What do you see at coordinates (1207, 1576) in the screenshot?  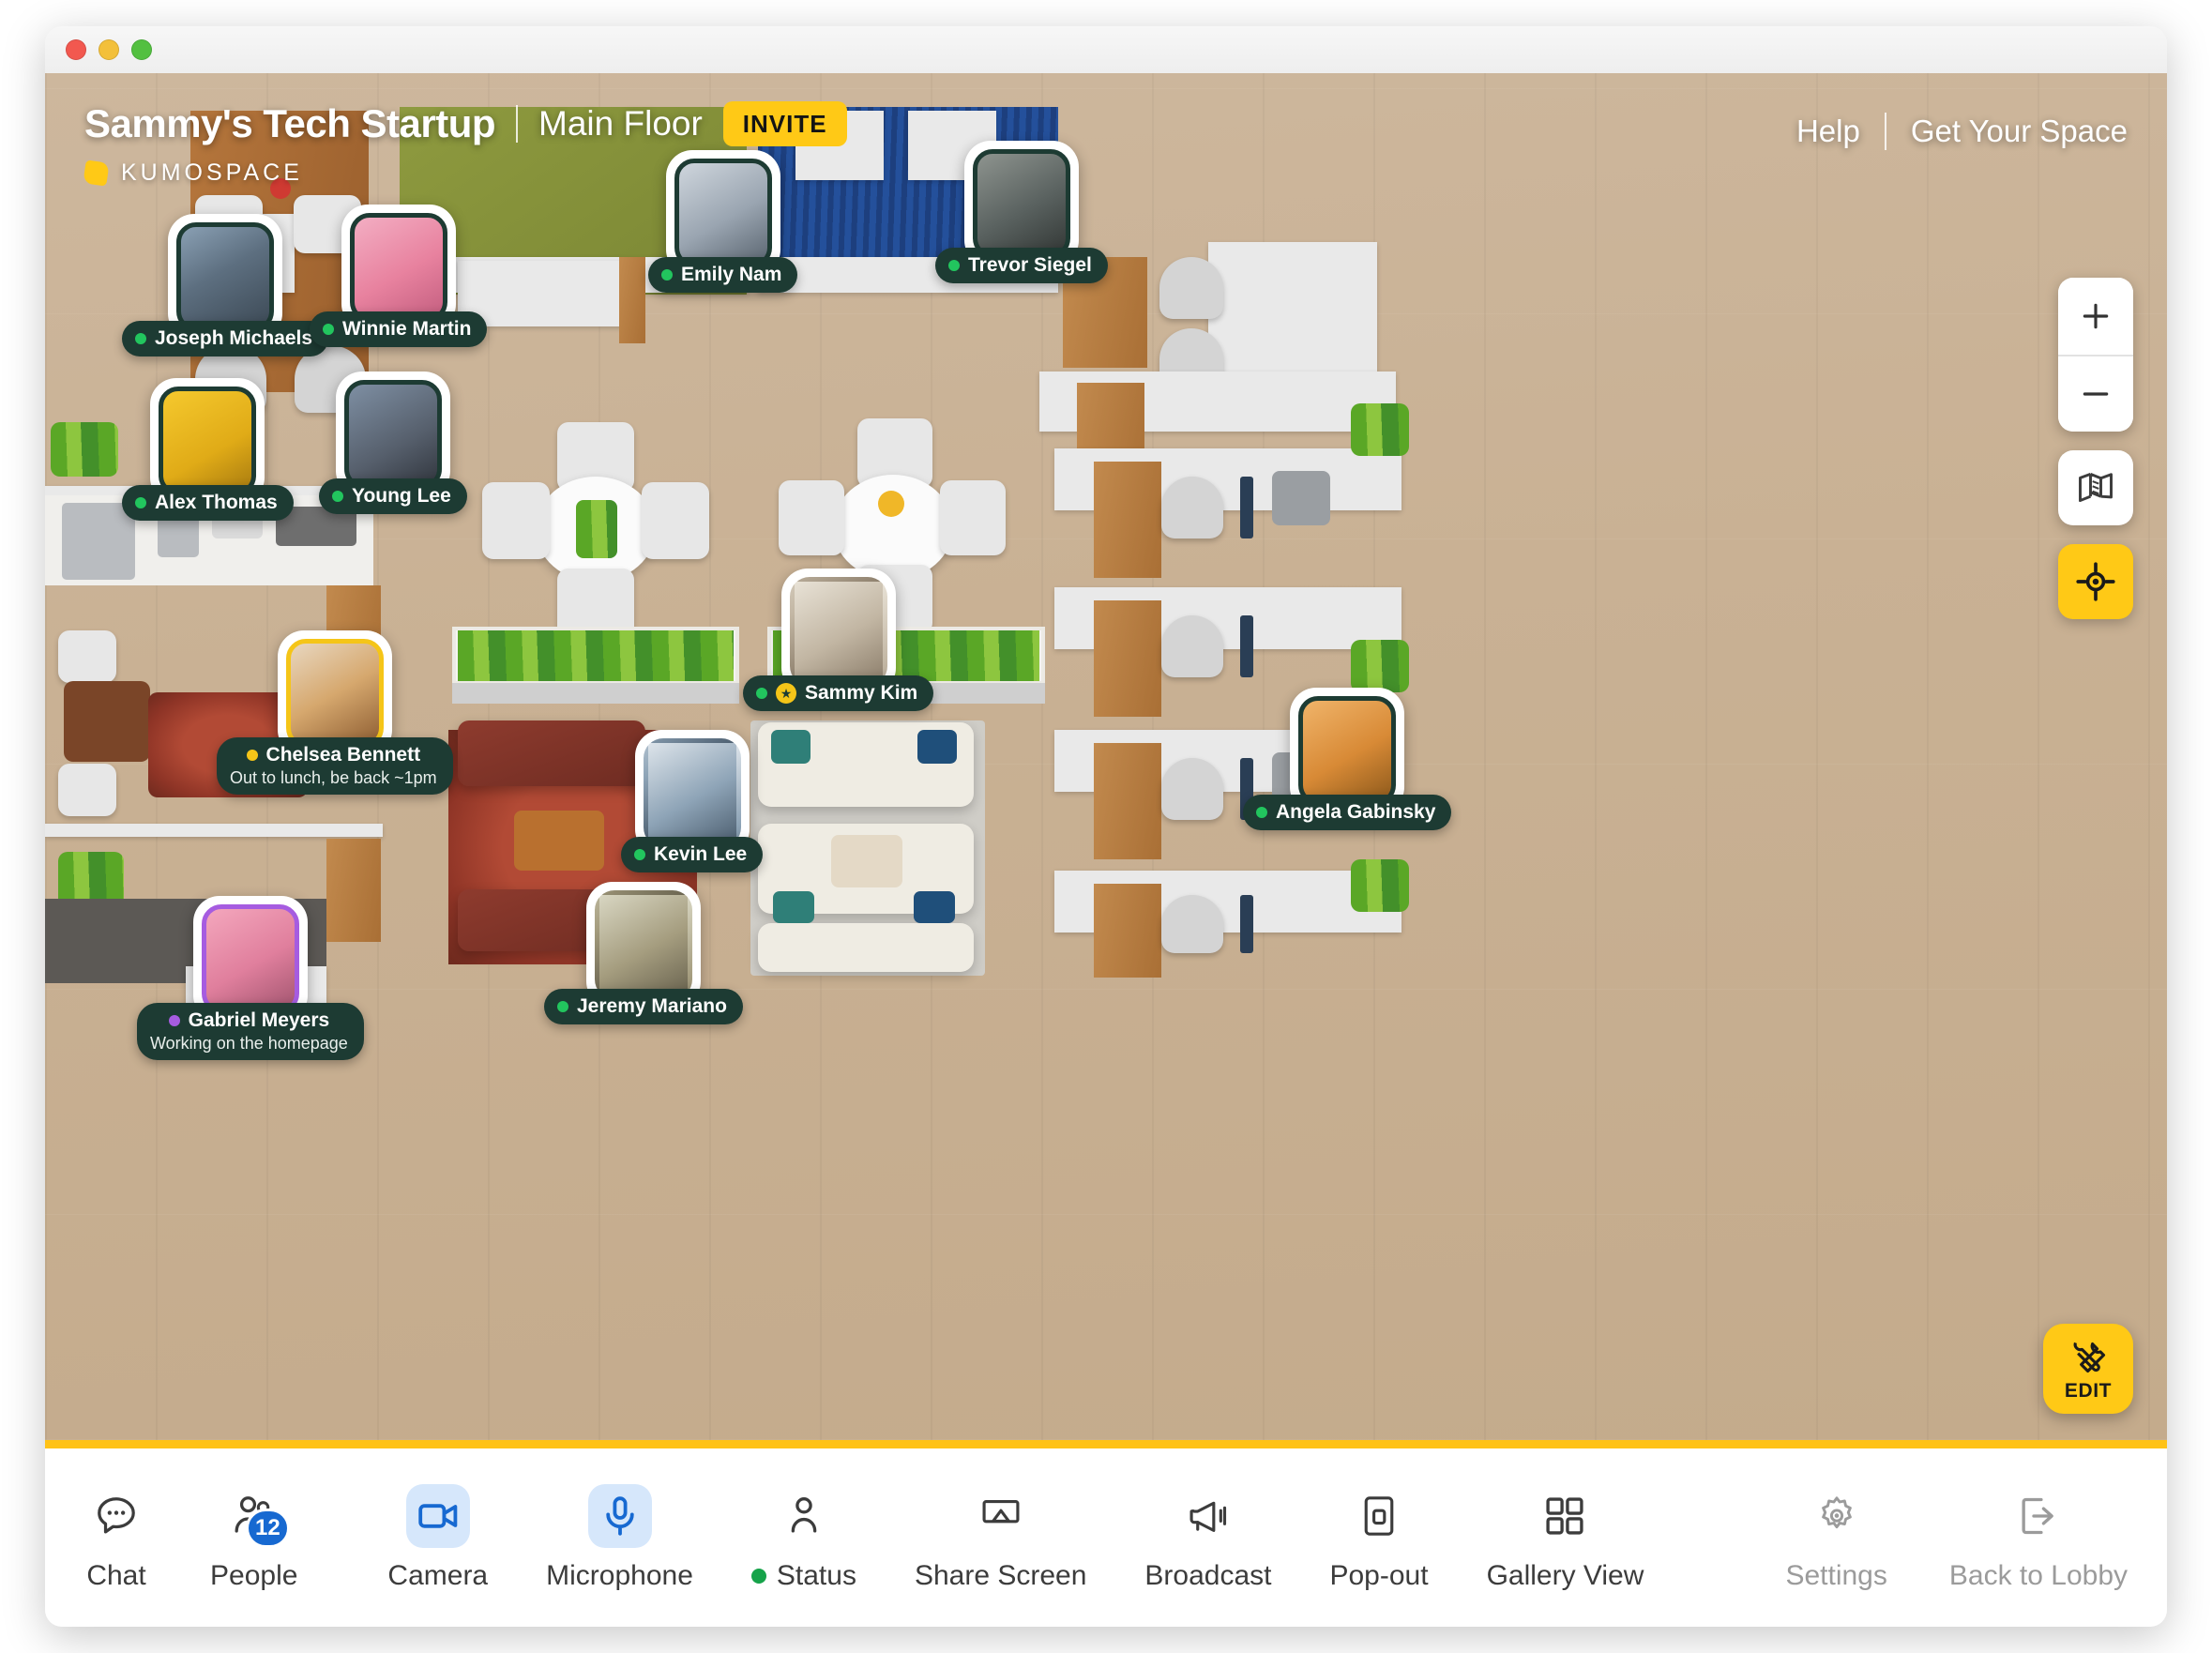 I see `toolbar-item-label: Broadcast` at bounding box center [1207, 1576].